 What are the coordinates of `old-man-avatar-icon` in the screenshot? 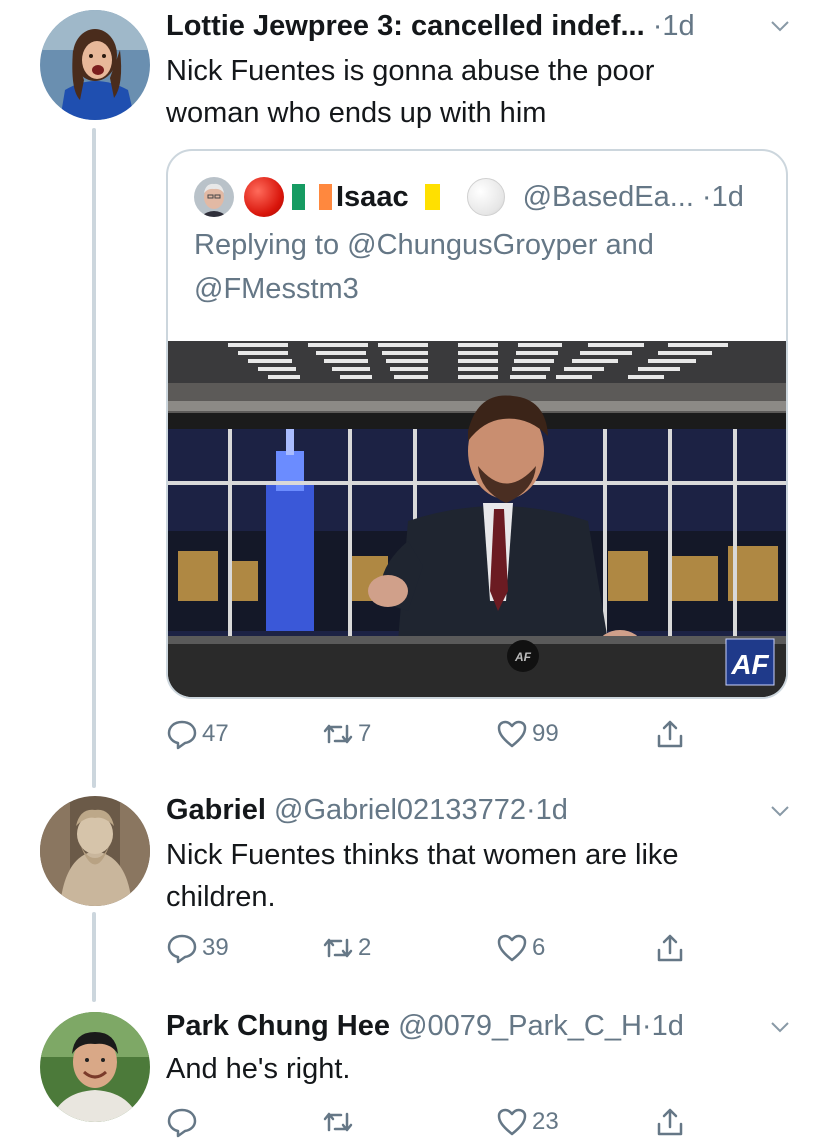 It's located at (214, 197).